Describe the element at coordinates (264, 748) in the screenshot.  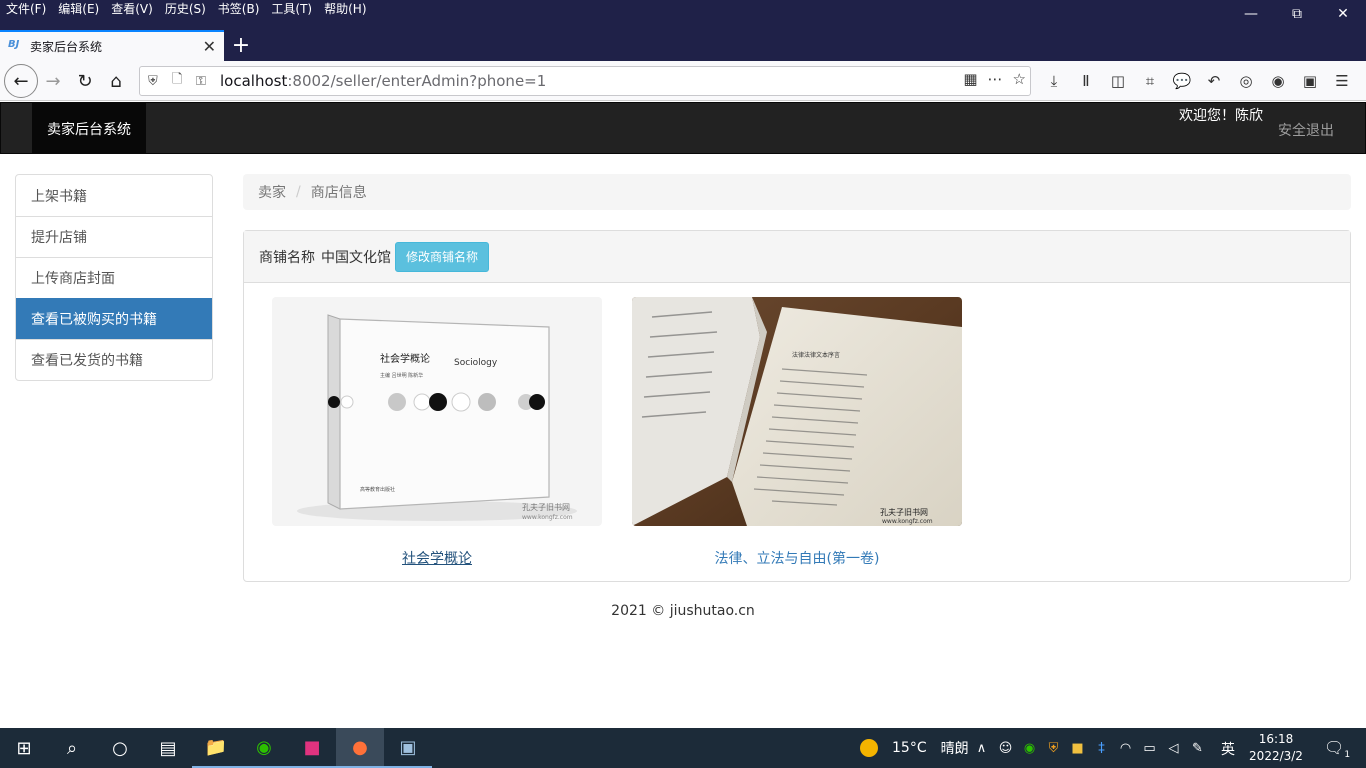
I see `wechat-icon: ◉` at that location.